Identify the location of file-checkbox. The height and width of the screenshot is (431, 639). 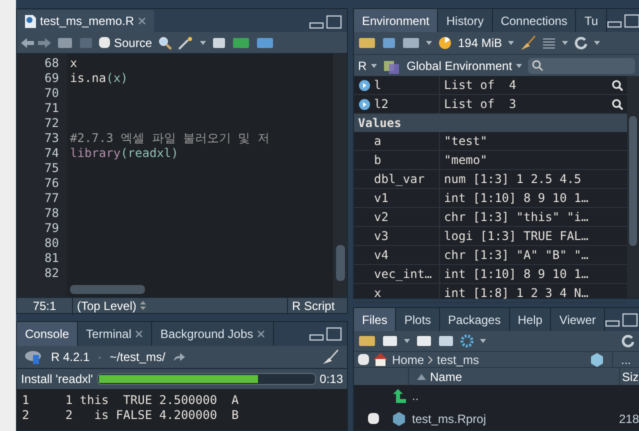
(373, 418).